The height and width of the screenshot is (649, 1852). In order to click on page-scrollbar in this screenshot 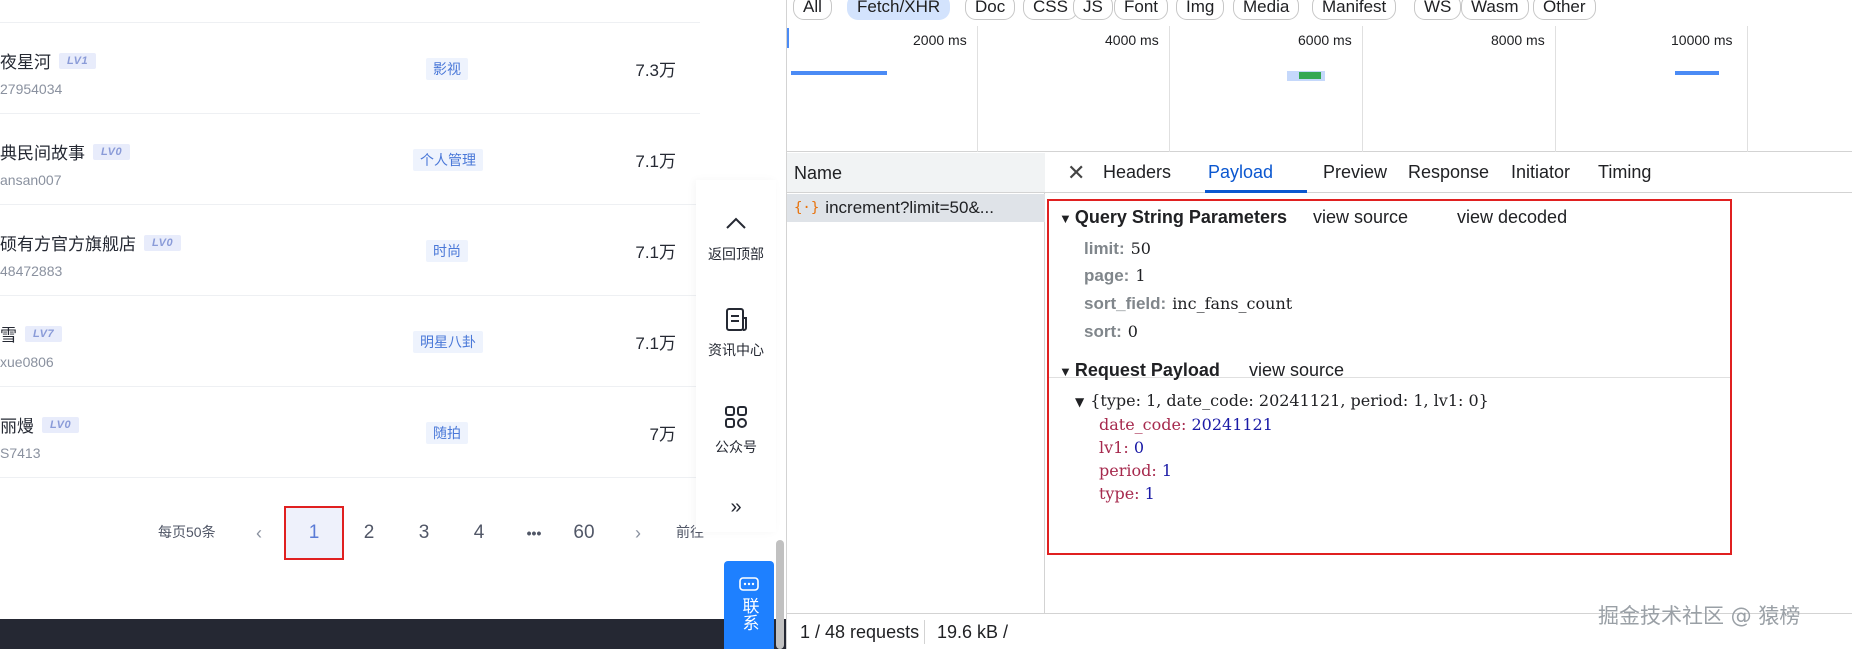, I will do `click(780, 594)`.